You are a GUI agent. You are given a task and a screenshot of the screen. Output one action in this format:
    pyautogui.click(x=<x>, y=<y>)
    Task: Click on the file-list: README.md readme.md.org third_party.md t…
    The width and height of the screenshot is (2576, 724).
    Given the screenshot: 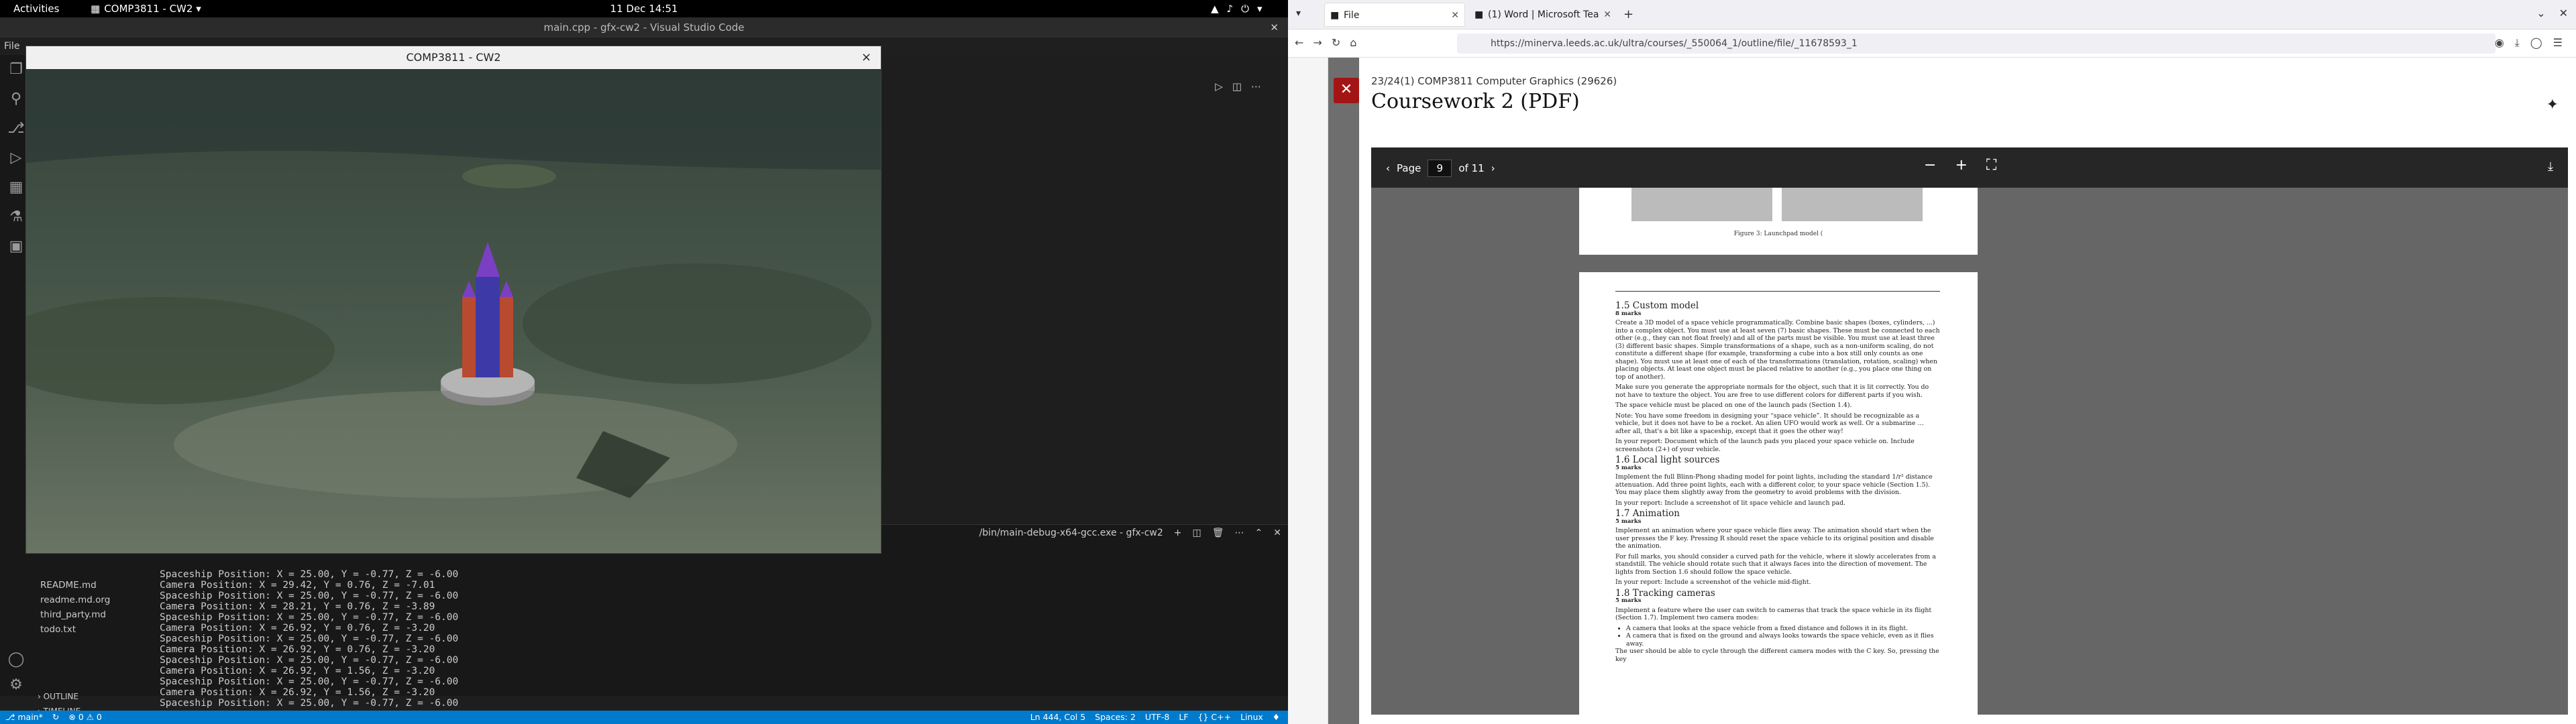 What is the action you would take?
    pyautogui.click(x=75, y=607)
    